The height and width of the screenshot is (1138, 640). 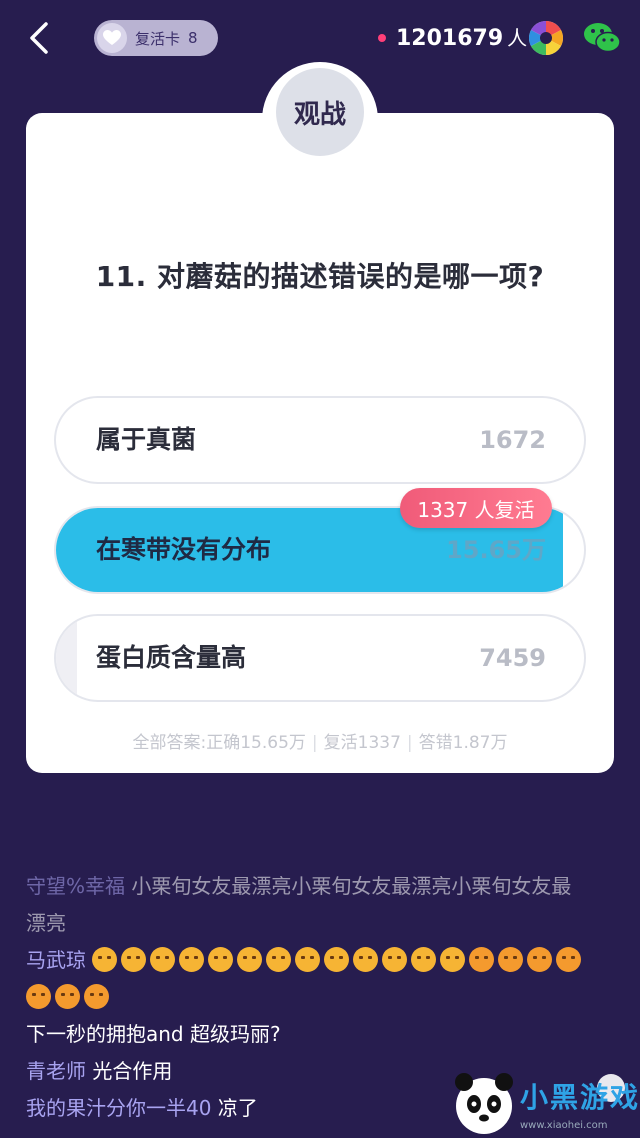 I want to click on live-dot-icon, so click(x=382, y=38).